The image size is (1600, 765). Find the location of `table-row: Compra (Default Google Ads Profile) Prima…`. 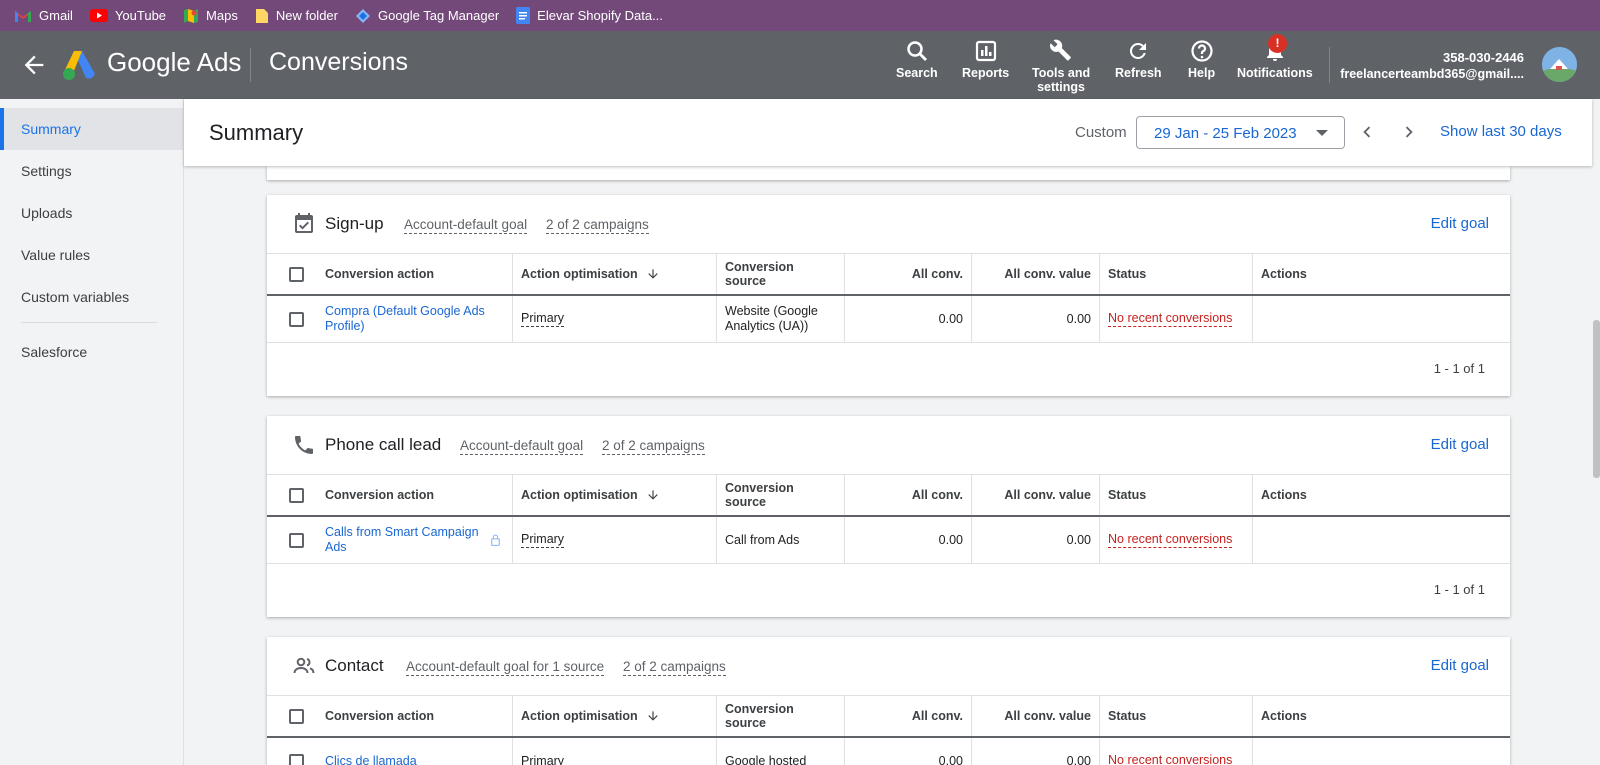

table-row: Compra (Default Google Ads Profile) Prima… is located at coordinates (888, 319).